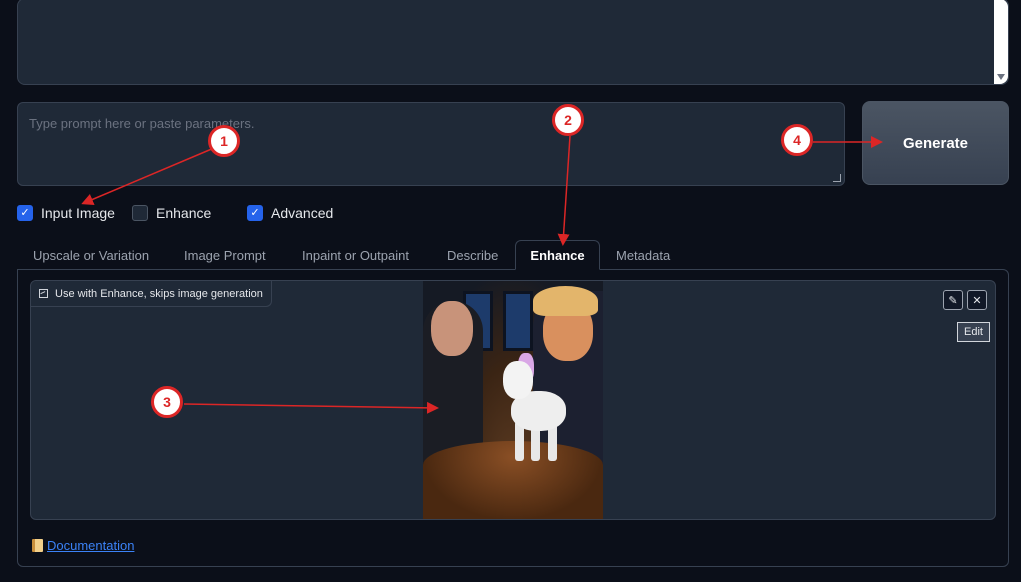 The image size is (1021, 582). What do you see at coordinates (977, 300) in the screenshot?
I see `close-icon: ✕` at bounding box center [977, 300].